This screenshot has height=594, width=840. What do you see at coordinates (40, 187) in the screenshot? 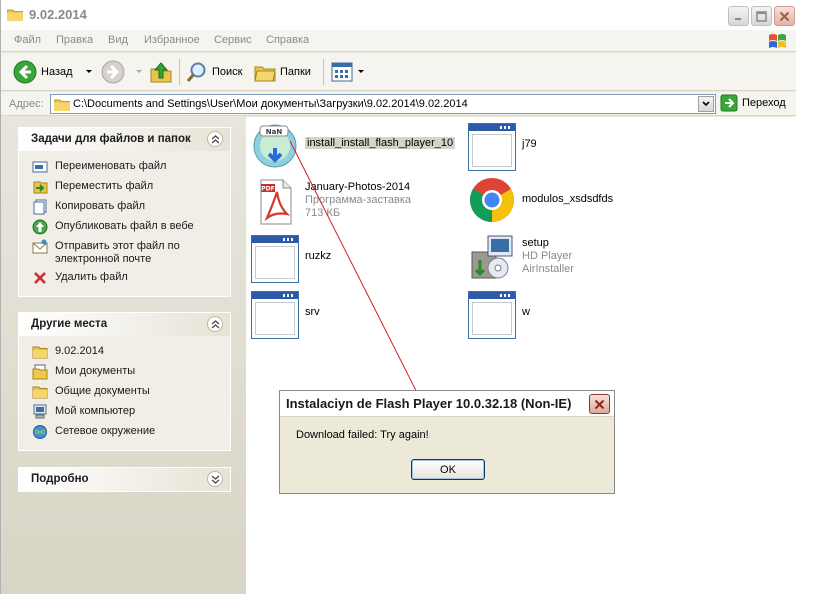
I see `move-file-icon` at bounding box center [40, 187].